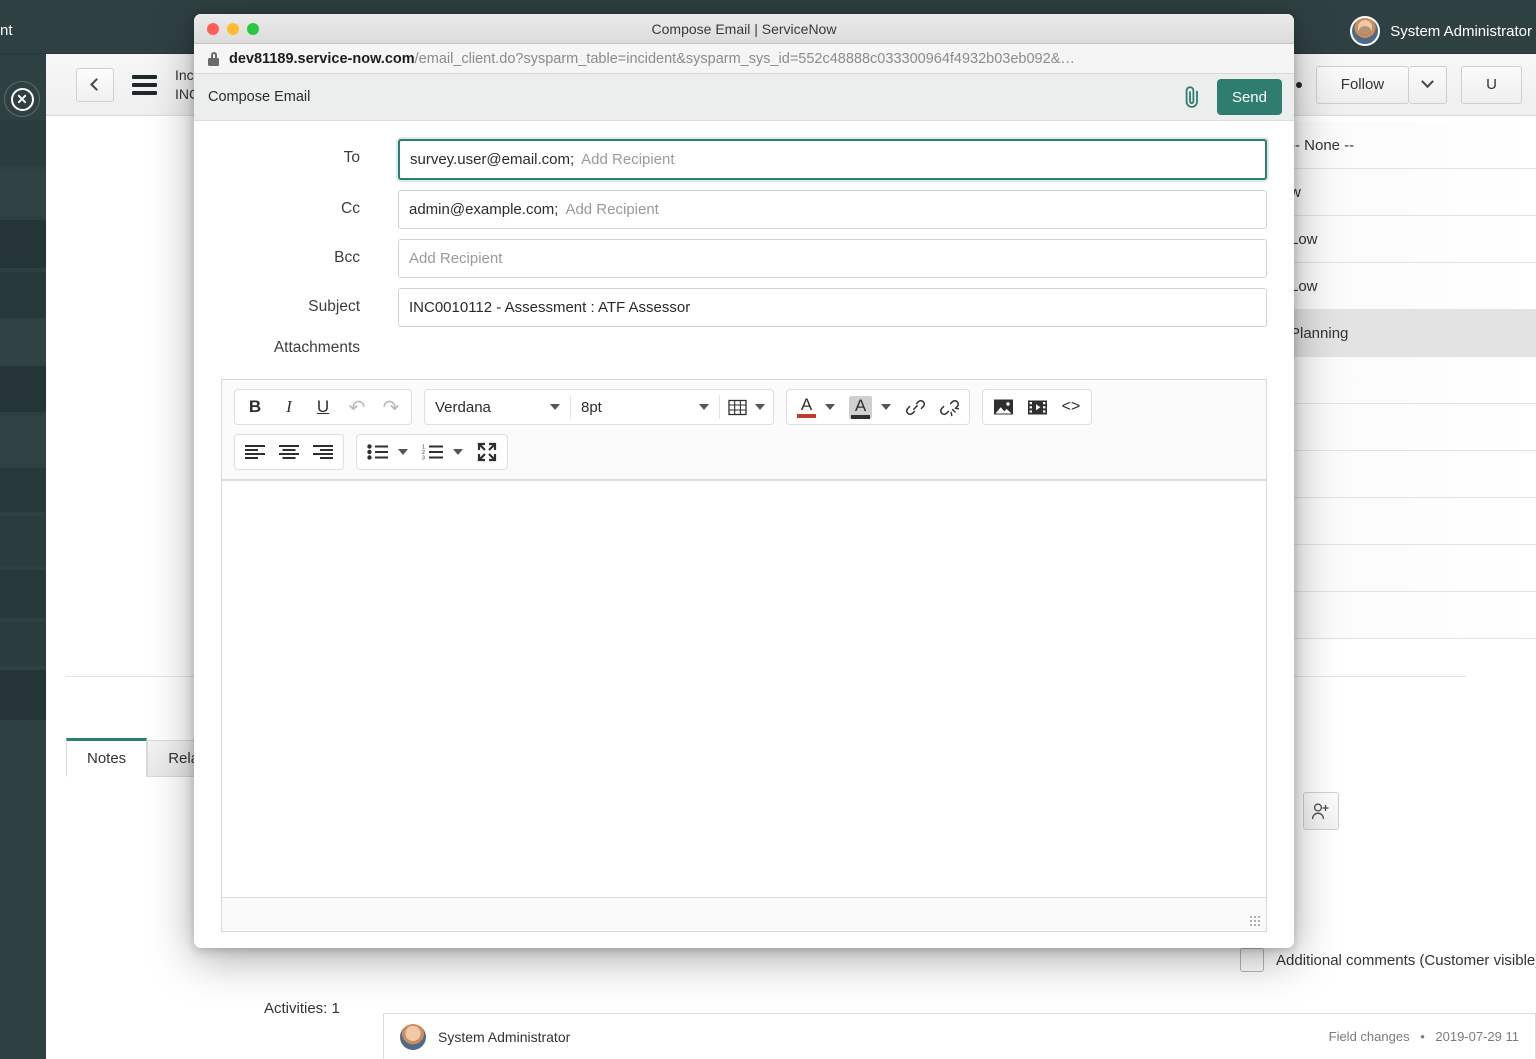 Image resolution: width=1536 pixels, height=1059 pixels. I want to click on additional-comments-row: Additional comments (Customer visible), so click(1388, 960).